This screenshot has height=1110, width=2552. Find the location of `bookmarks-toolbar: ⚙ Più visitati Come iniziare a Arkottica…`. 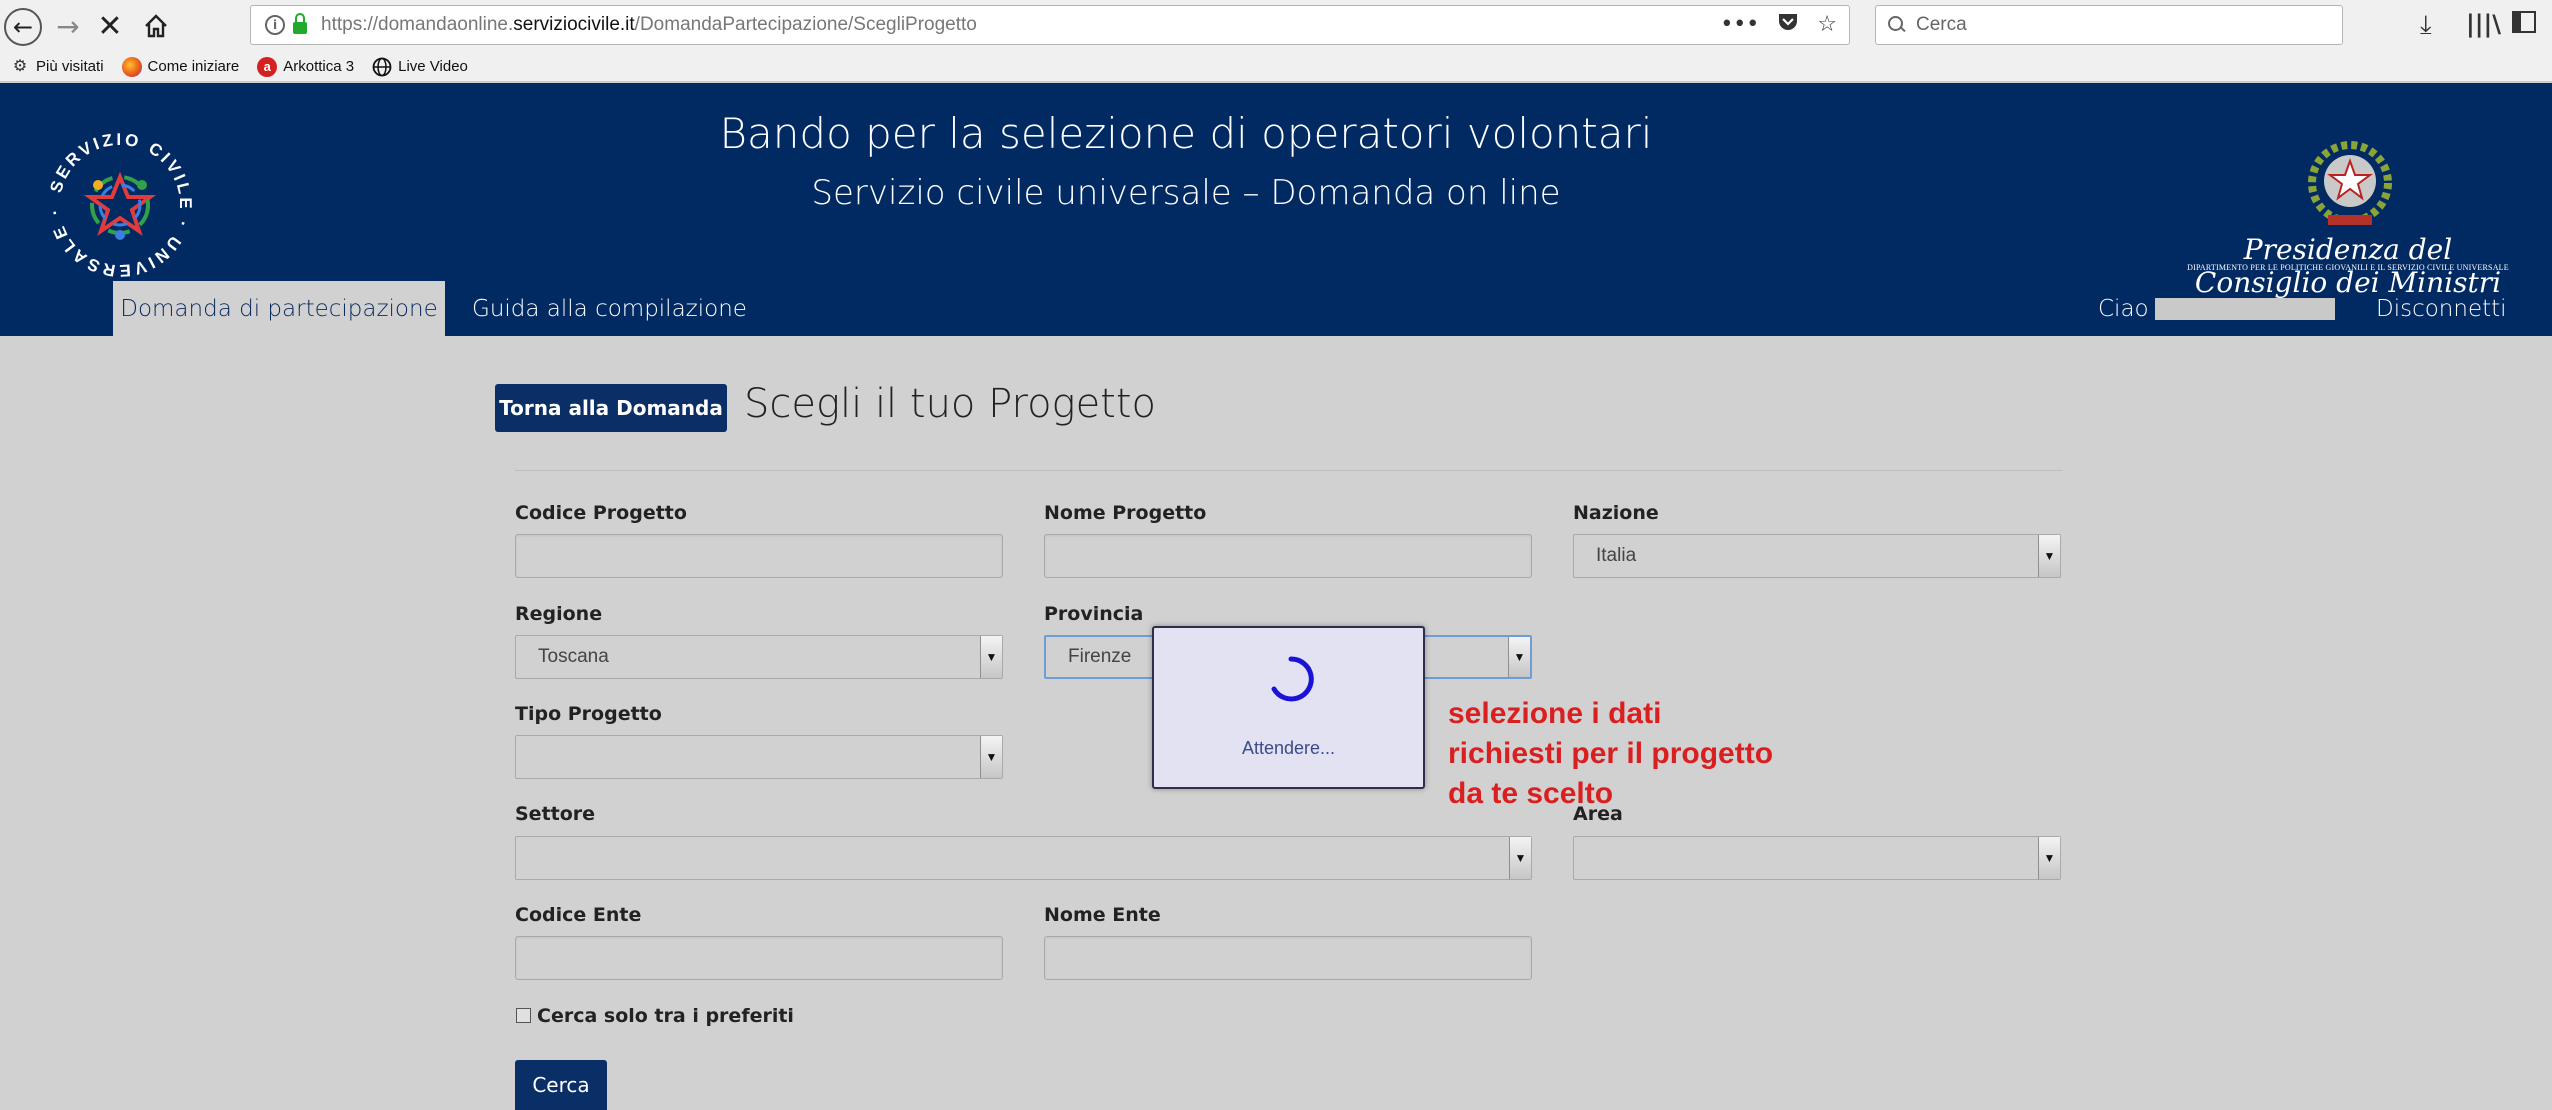

bookmarks-toolbar: ⚙ Più visitati Come iniziare a Arkottica… is located at coordinates (1276, 67).